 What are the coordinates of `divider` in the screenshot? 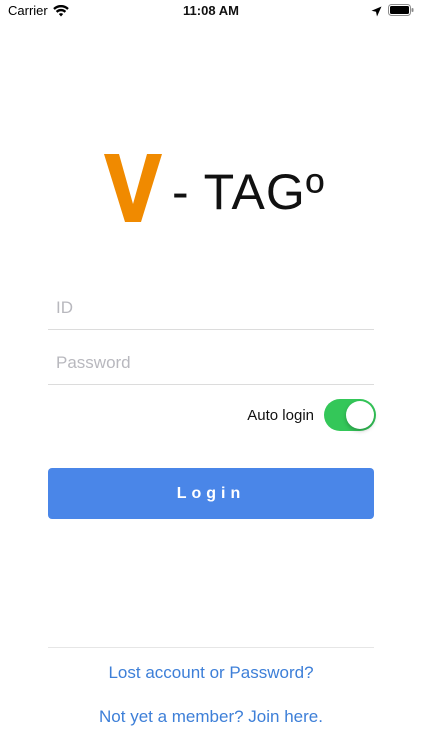 It's located at (211, 647).